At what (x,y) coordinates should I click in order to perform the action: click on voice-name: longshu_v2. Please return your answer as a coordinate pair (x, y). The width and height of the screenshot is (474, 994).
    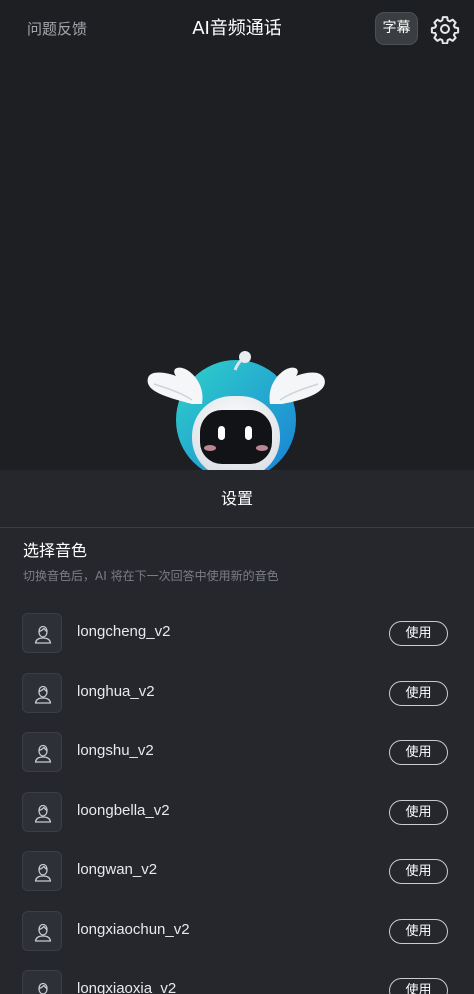
    Looking at the image, I should click on (115, 750).